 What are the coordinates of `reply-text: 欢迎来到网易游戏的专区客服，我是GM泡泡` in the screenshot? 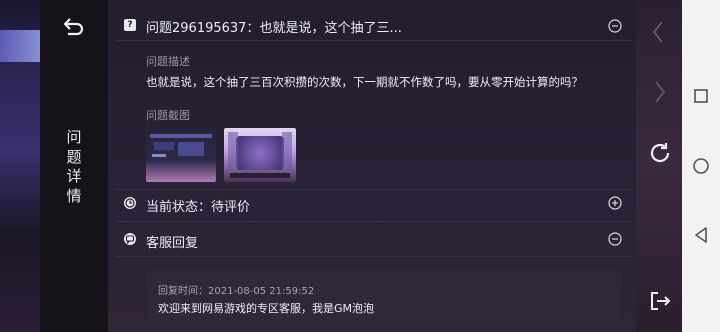 It's located at (266, 308).